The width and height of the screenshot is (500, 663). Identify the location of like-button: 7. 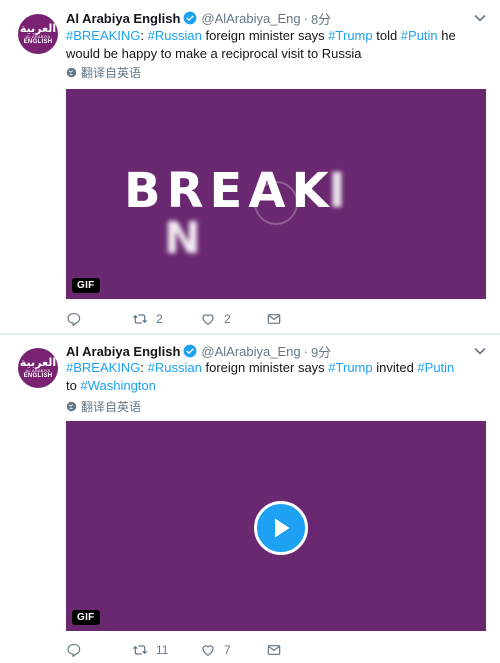
(215, 650).